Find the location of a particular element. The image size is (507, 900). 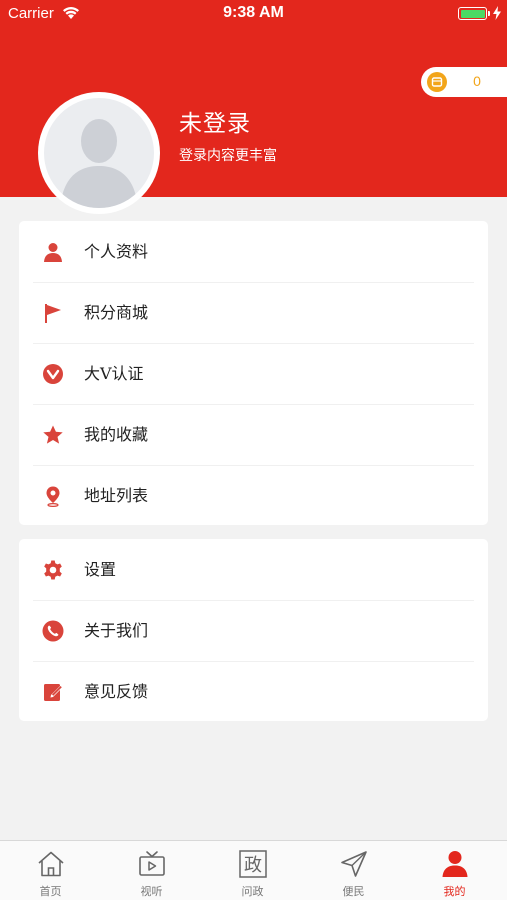

charging-bolt-icon is located at coordinates (497, 14).